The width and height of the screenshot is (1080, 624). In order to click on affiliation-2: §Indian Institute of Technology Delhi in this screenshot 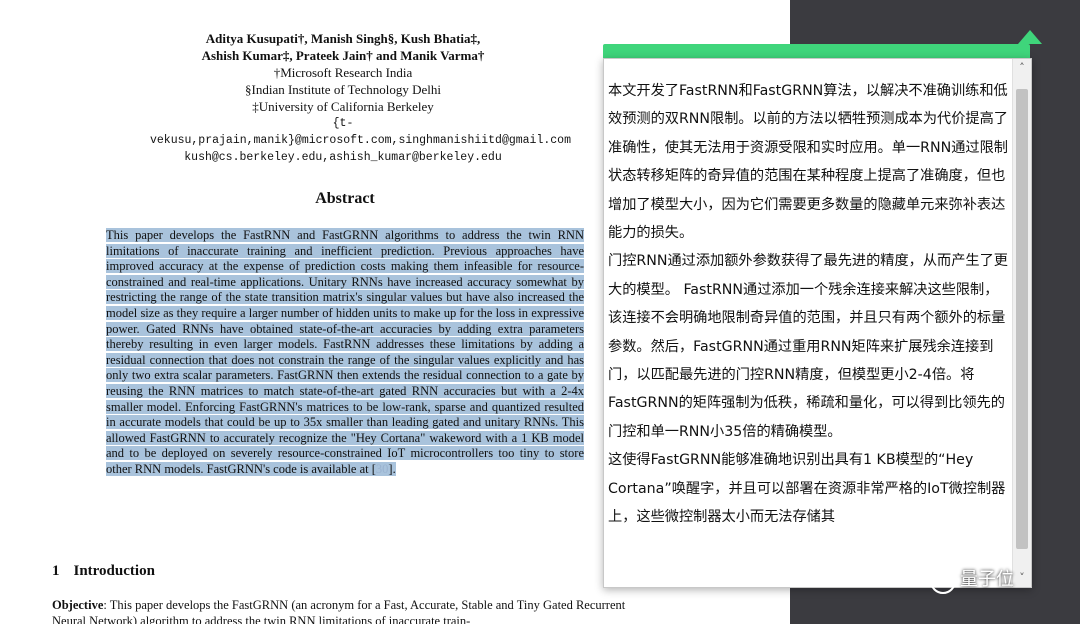, I will do `click(343, 89)`.